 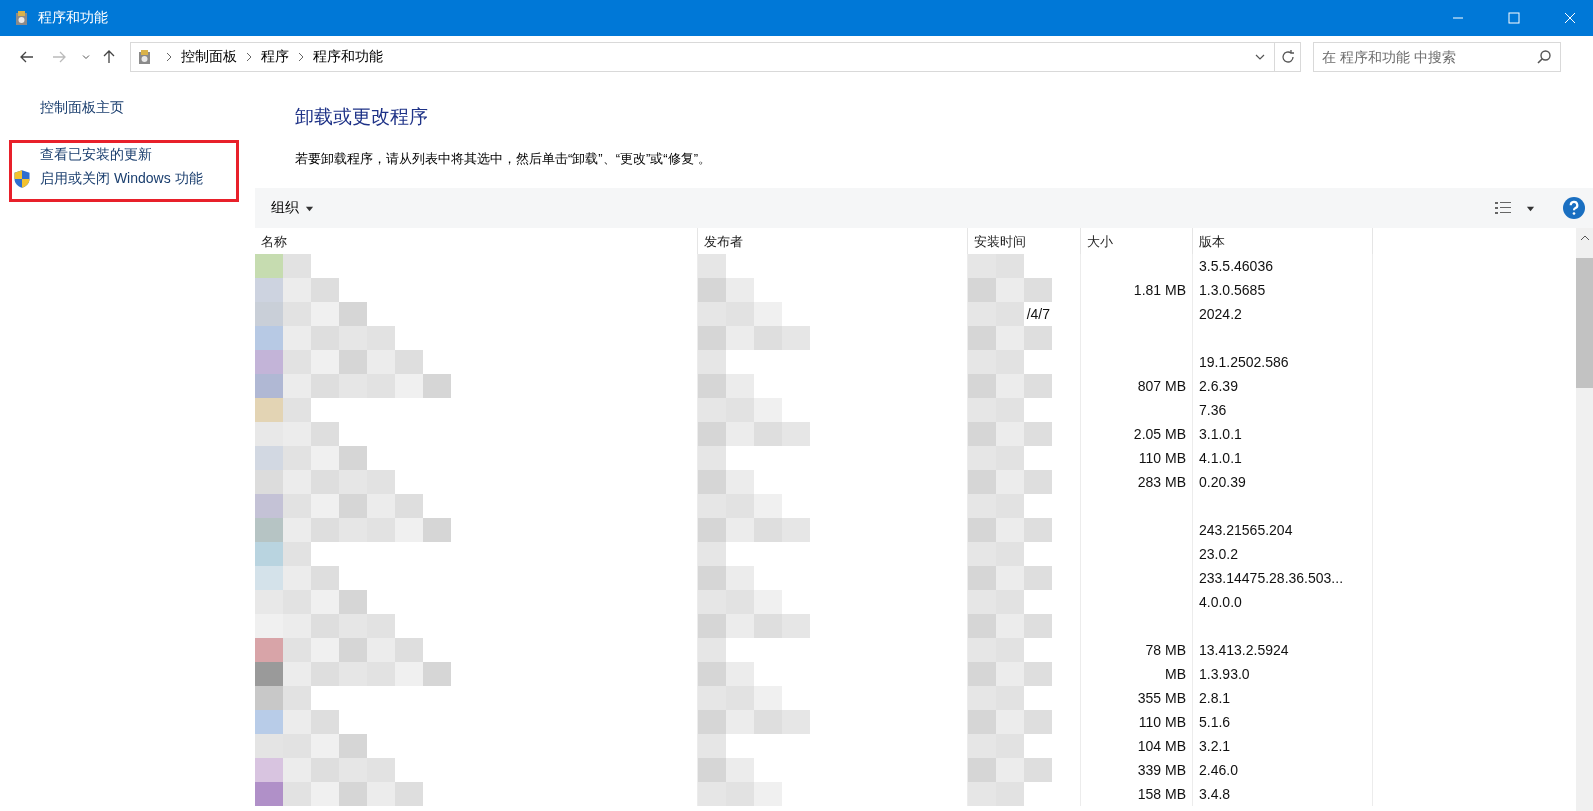 What do you see at coordinates (22, 18) in the screenshot?
I see `app-icon` at bounding box center [22, 18].